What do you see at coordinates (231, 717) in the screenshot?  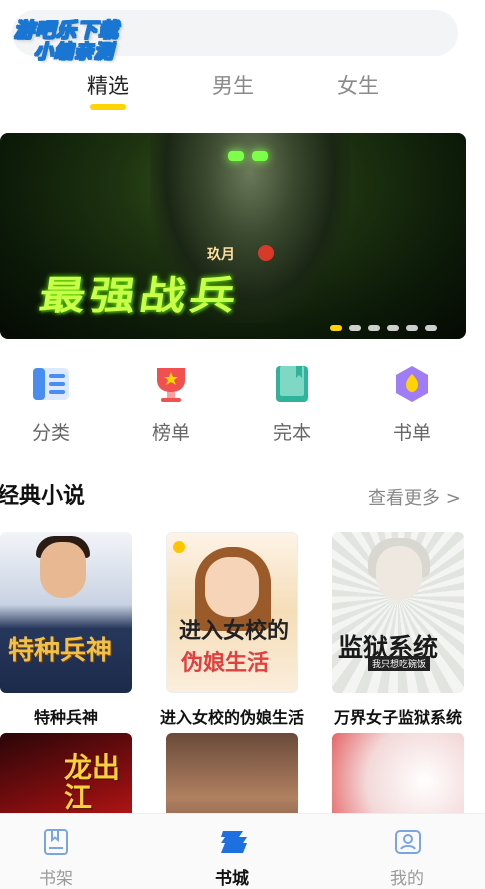 I see `book-title: 进入女校的伪娘生活` at bounding box center [231, 717].